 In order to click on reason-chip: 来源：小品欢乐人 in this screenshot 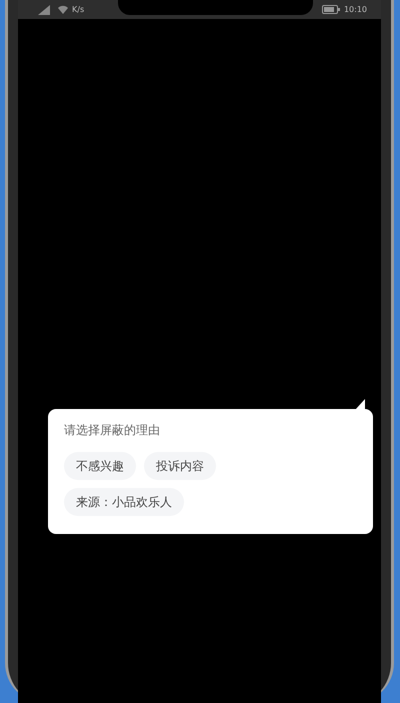, I will do `click(124, 502)`.